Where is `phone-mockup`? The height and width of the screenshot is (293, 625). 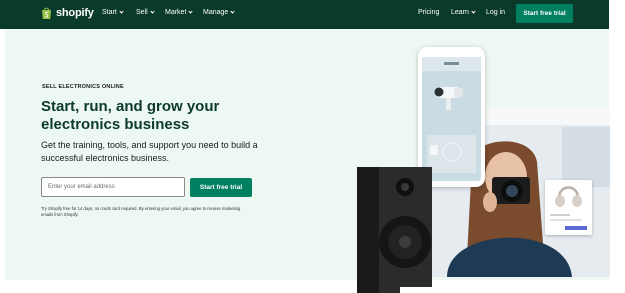 phone-mockup is located at coordinates (451, 117).